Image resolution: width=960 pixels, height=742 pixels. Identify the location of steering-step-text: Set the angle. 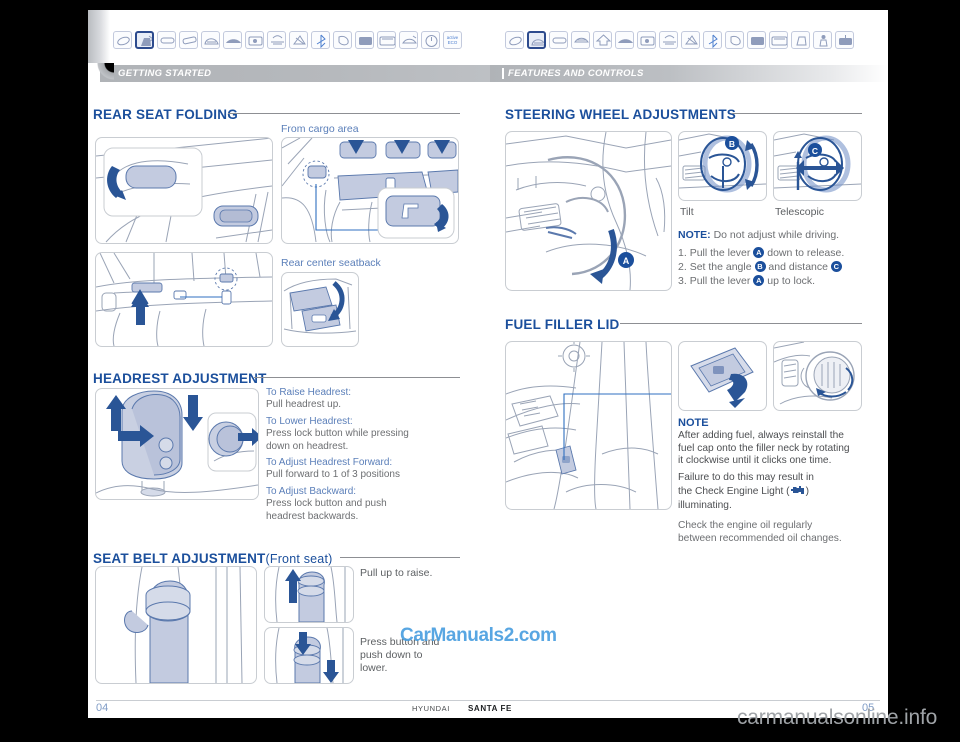
(720, 267).